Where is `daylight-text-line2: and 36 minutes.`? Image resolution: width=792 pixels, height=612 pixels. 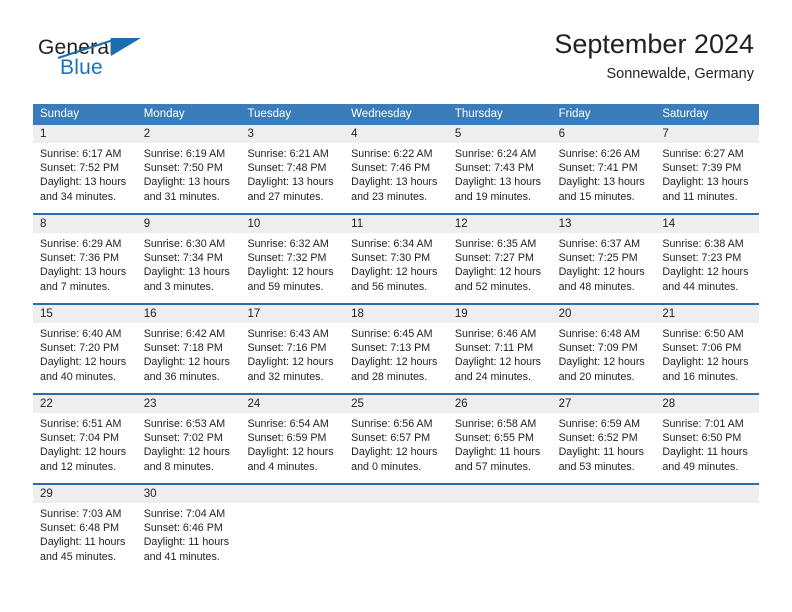 daylight-text-line2: and 36 minutes. is located at coordinates (181, 376).